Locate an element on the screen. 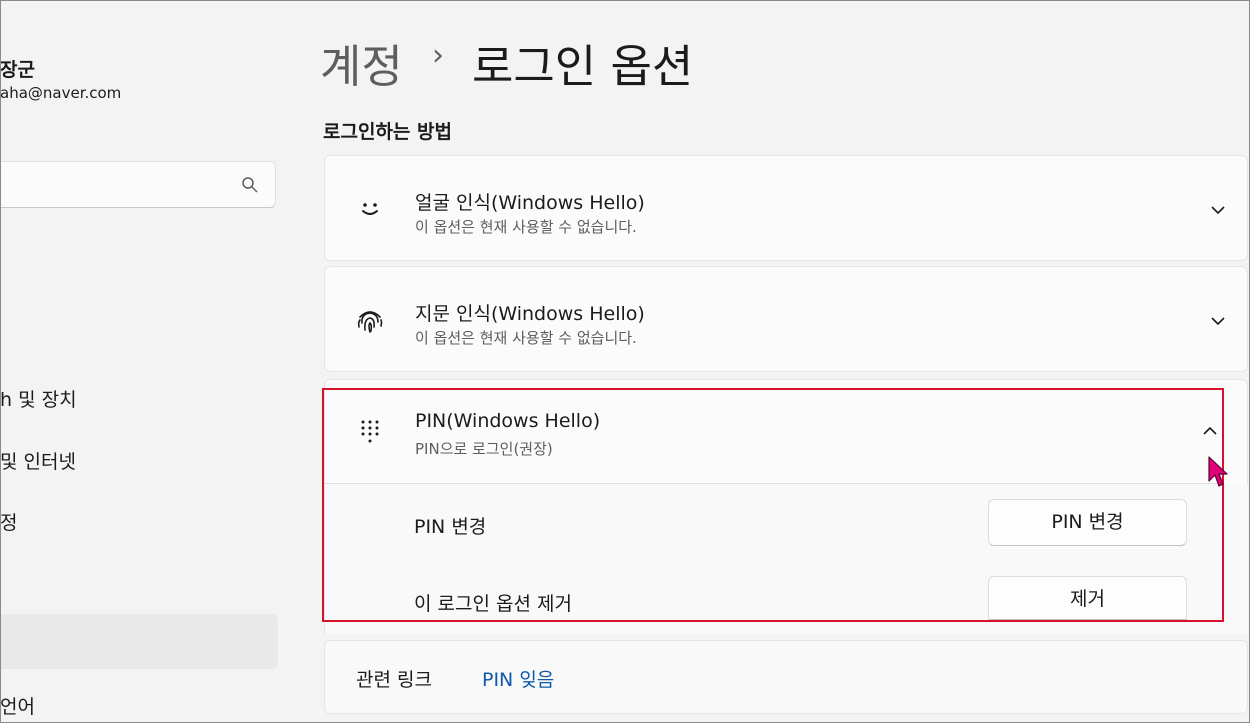  pin-subtitle: PIN으로 로그인(권장) is located at coordinates (484, 449).